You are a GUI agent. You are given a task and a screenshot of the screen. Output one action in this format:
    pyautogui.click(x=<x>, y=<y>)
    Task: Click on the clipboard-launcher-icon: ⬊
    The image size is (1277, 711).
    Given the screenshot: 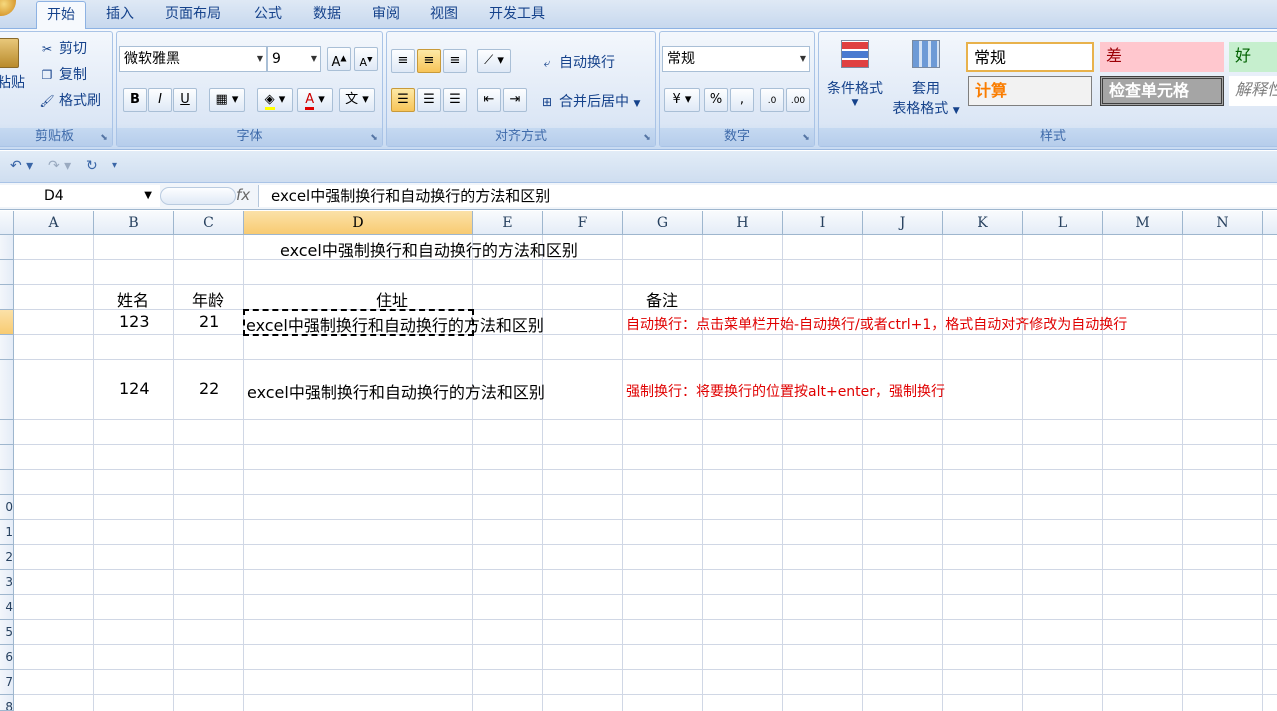 What is the action you would take?
    pyautogui.click(x=104, y=138)
    